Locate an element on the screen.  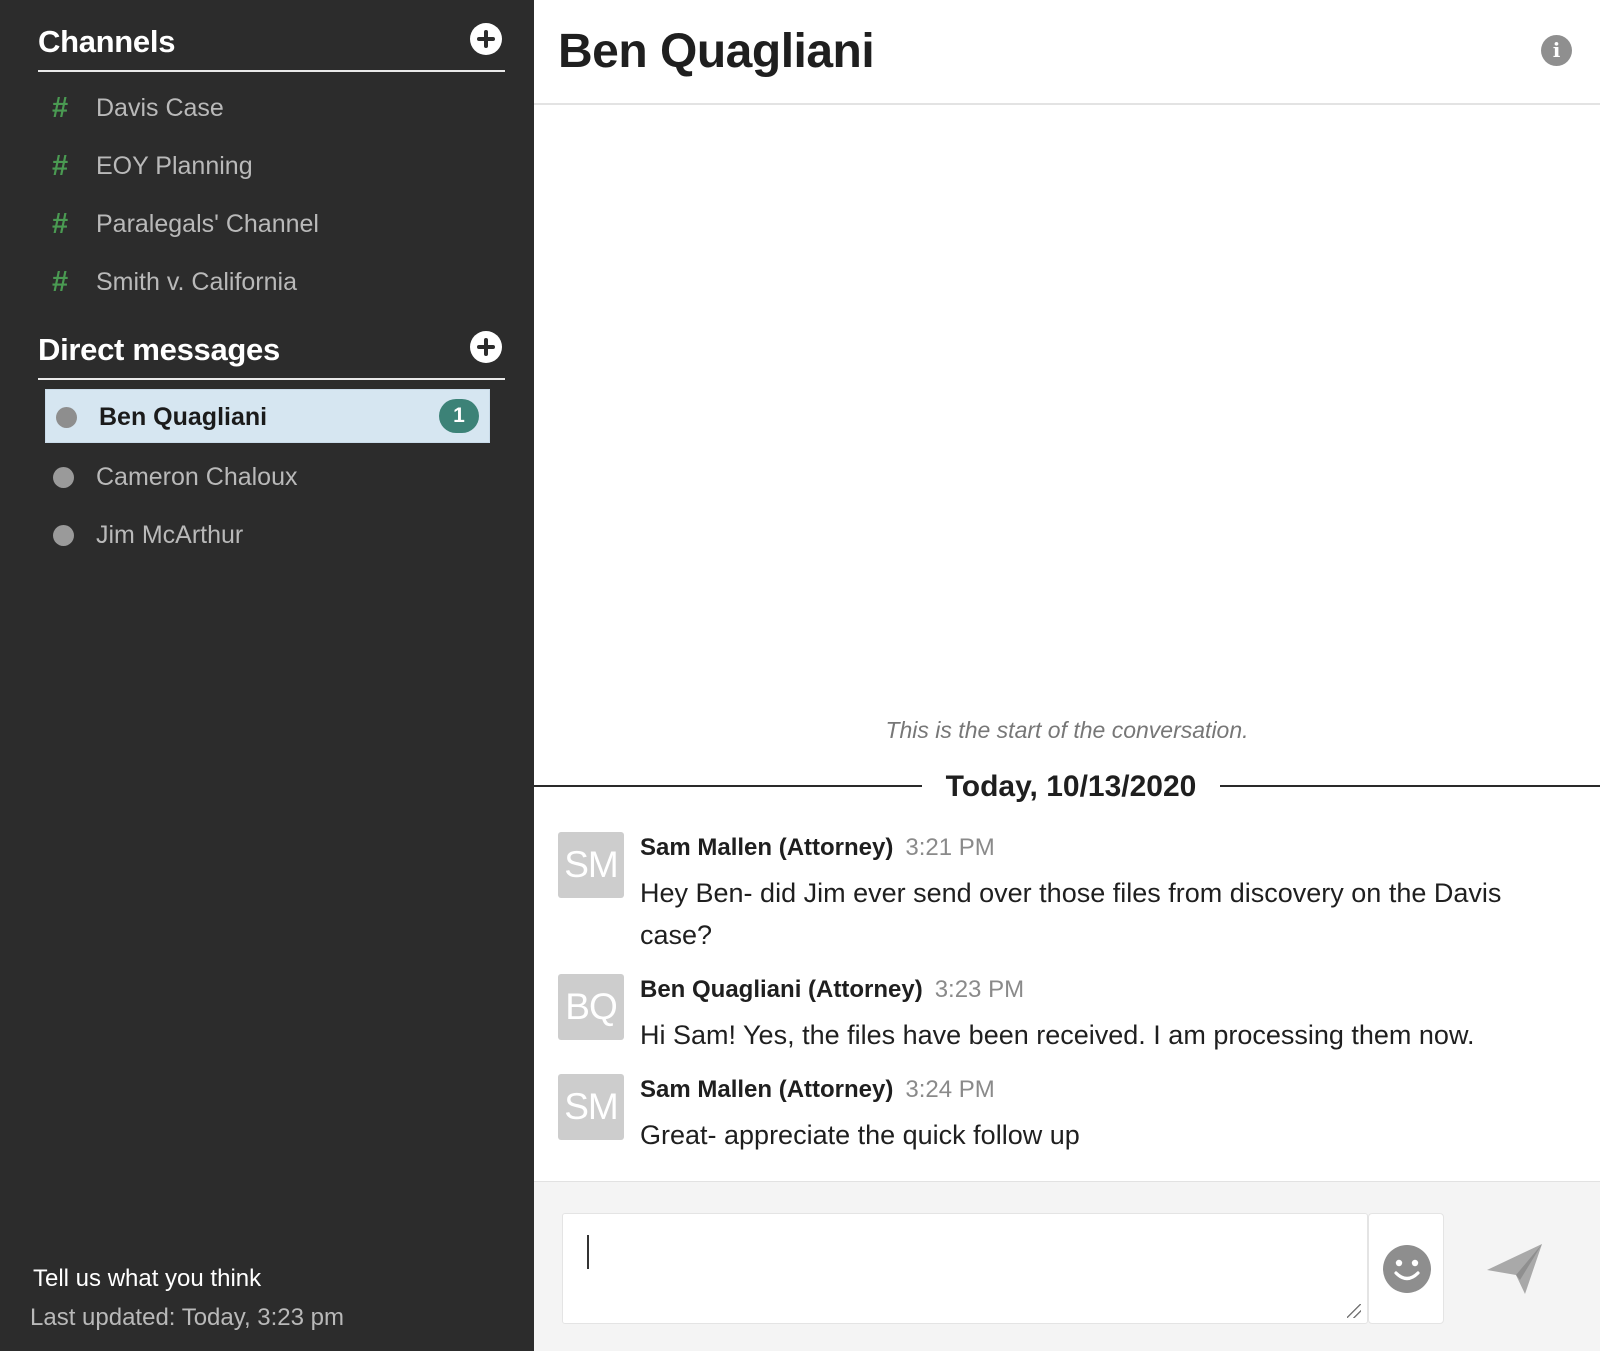
message-input is located at coordinates (965, 1268).